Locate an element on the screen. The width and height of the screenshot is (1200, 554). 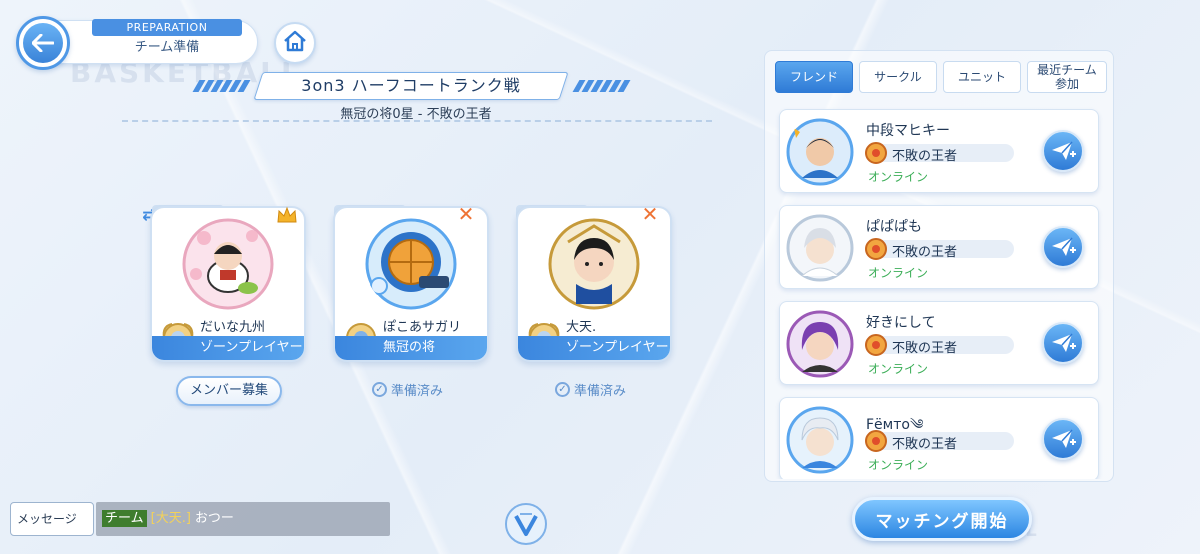
chat-channel: チーム is located at coordinates (124, 518).